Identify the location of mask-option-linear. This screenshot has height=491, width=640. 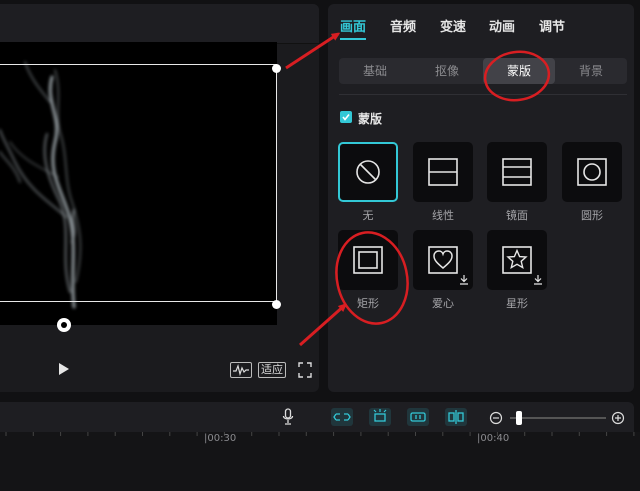
(443, 172).